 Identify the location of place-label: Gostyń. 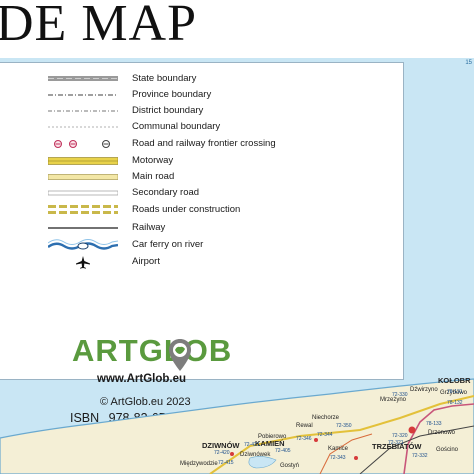
(290, 466).